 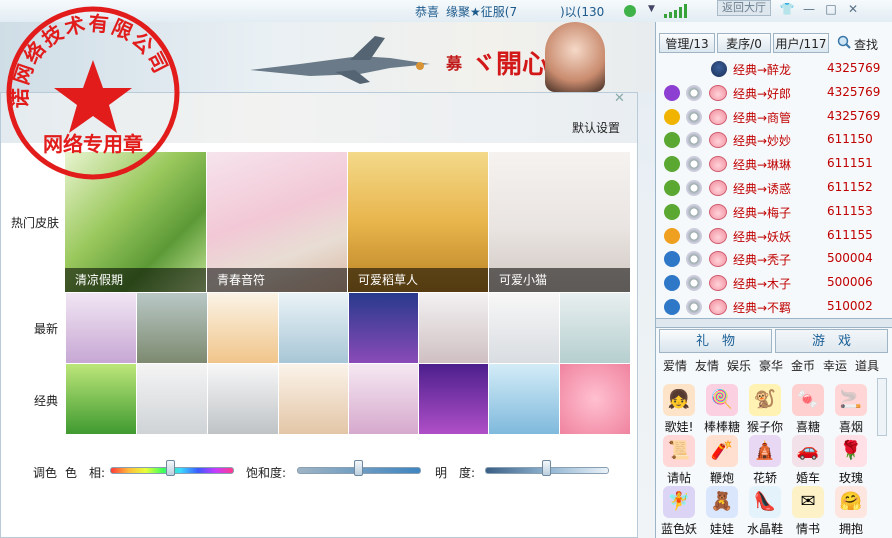 I want to click on brightness-slider-thumb, so click(x=546, y=468).